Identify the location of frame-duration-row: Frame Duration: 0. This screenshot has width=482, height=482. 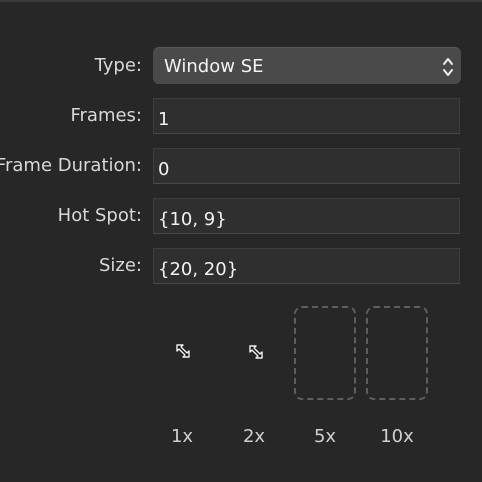
(241, 166).